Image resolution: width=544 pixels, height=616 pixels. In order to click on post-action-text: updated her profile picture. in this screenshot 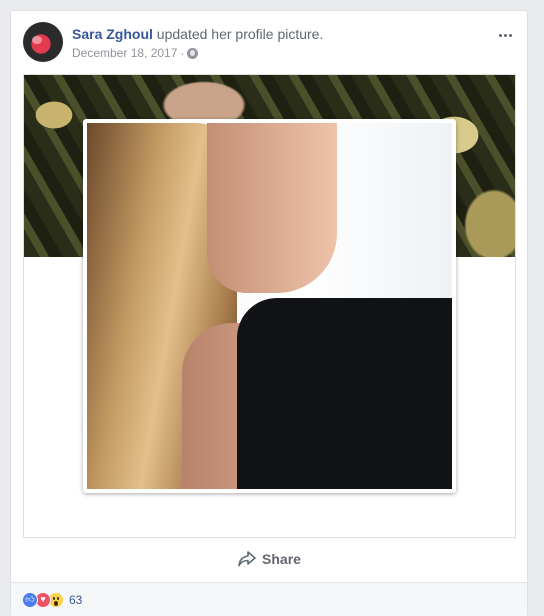, I will do `click(240, 34)`.